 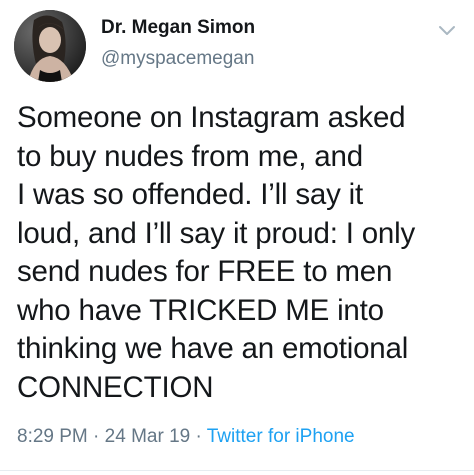 I want to click on tweet-time: 8:29 PM, so click(x=52, y=436).